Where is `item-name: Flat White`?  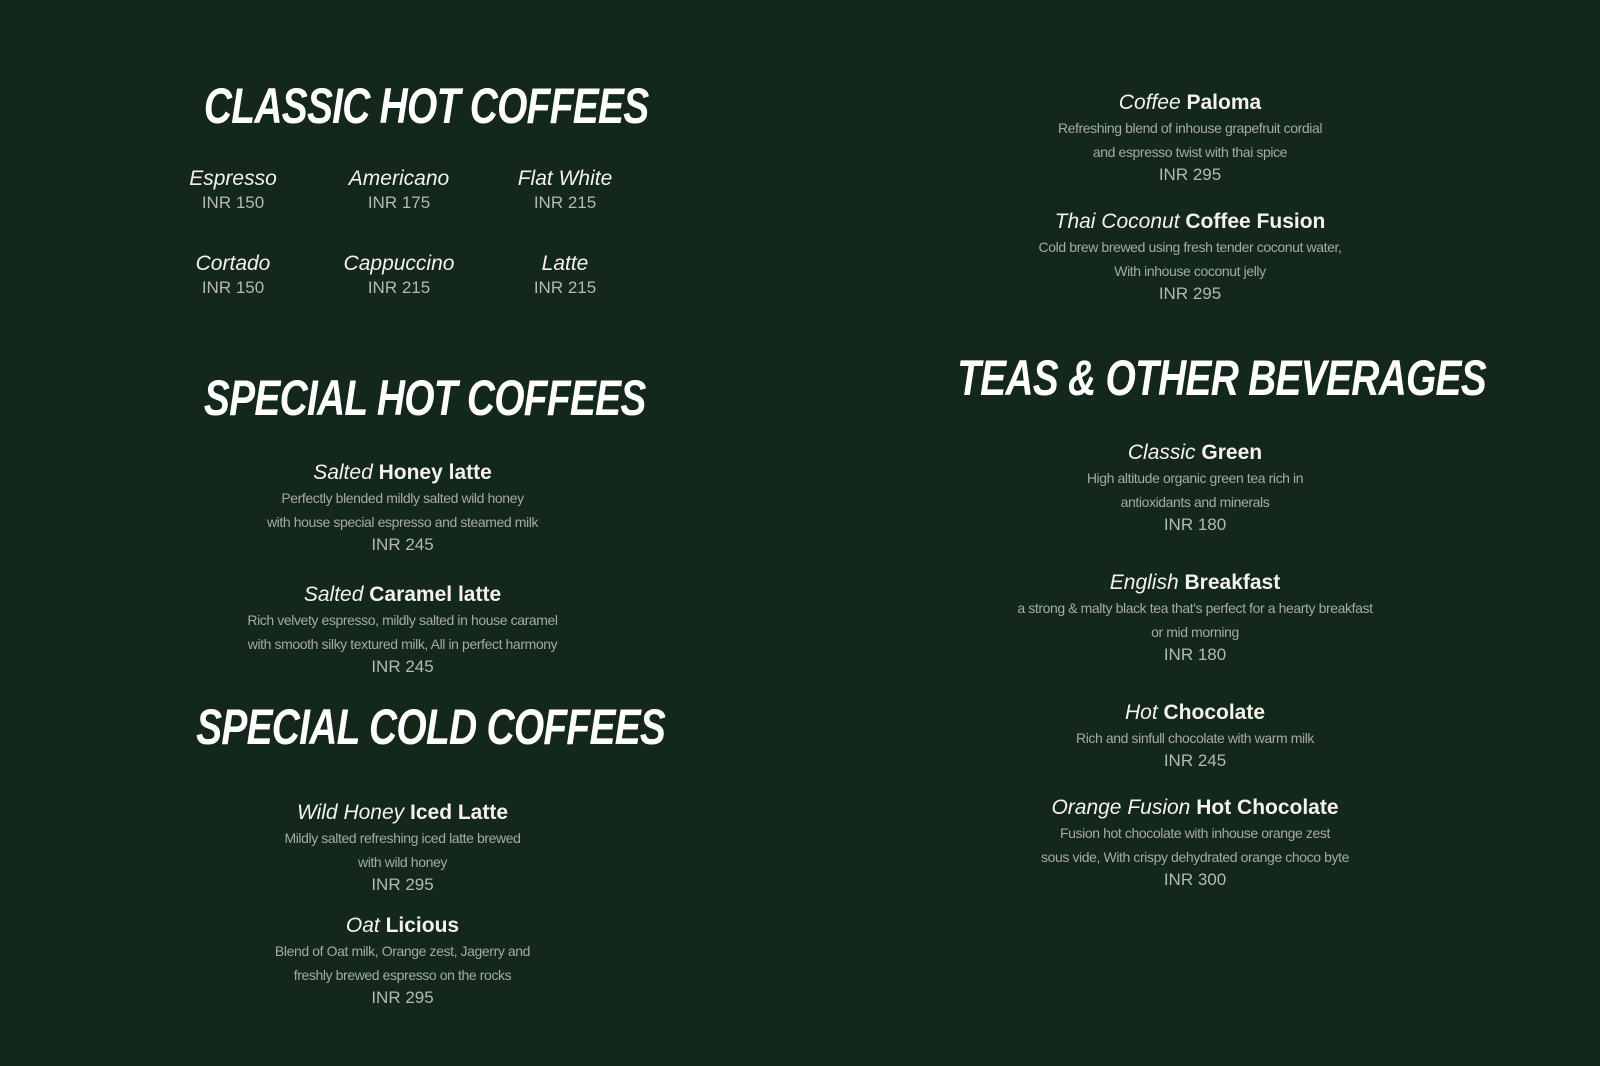
item-name: Flat White is located at coordinates (565, 178).